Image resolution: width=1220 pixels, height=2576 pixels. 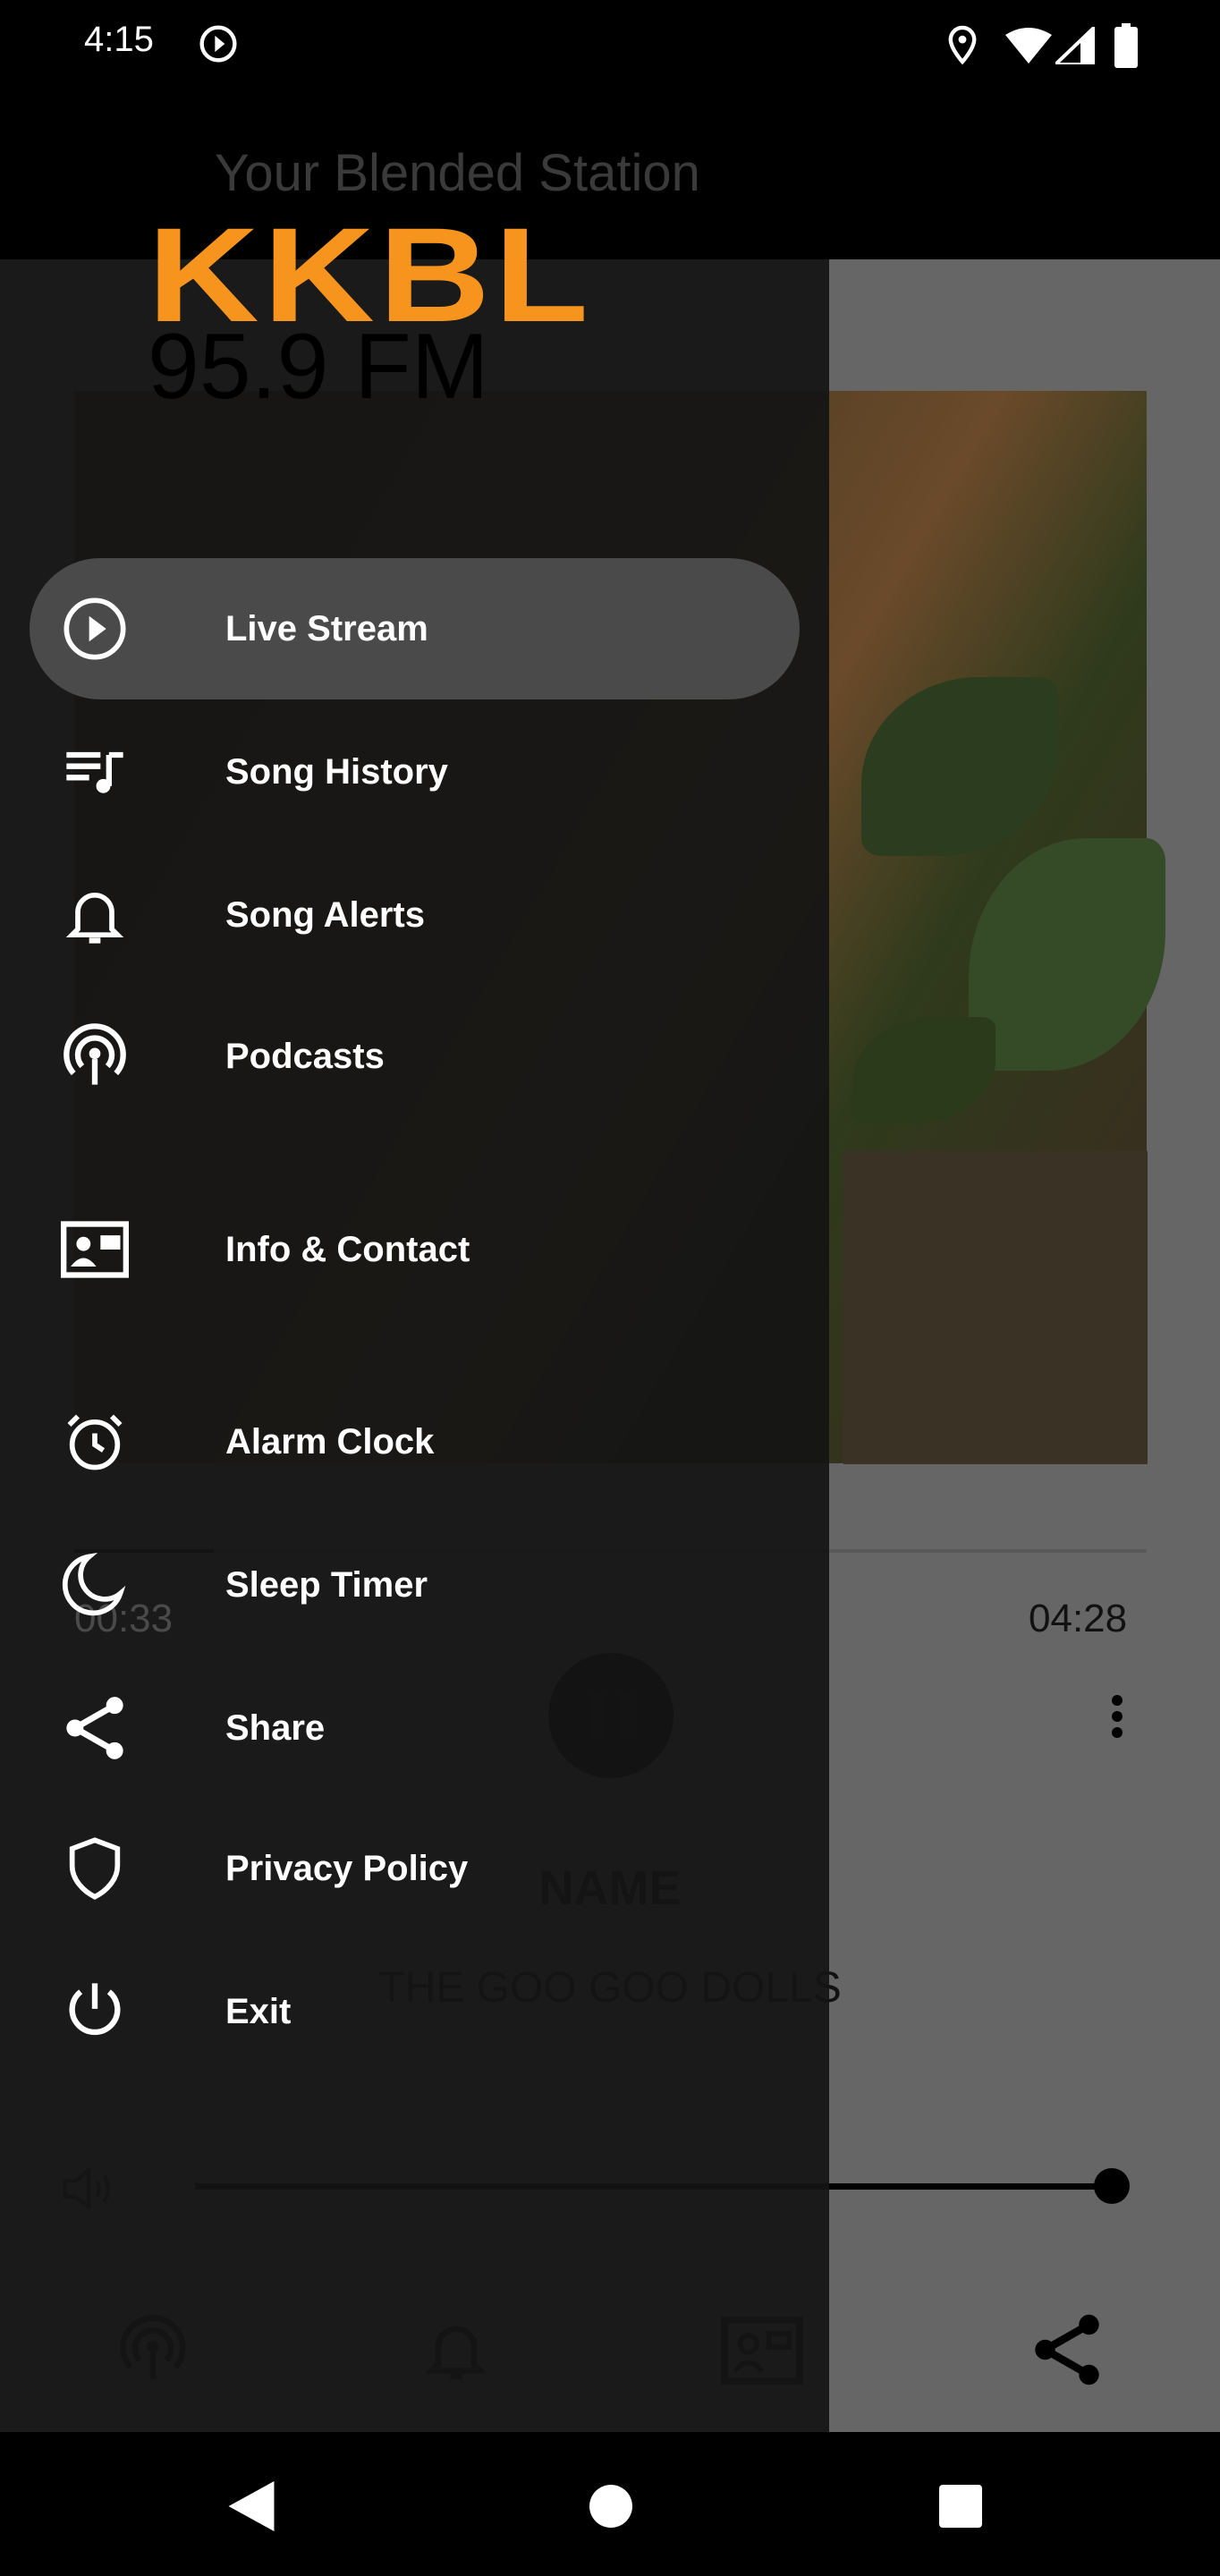 What do you see at coordinates (1028, 46) in the screenshot?
I see `wifi-icon` at bounding box center [1028, 46].